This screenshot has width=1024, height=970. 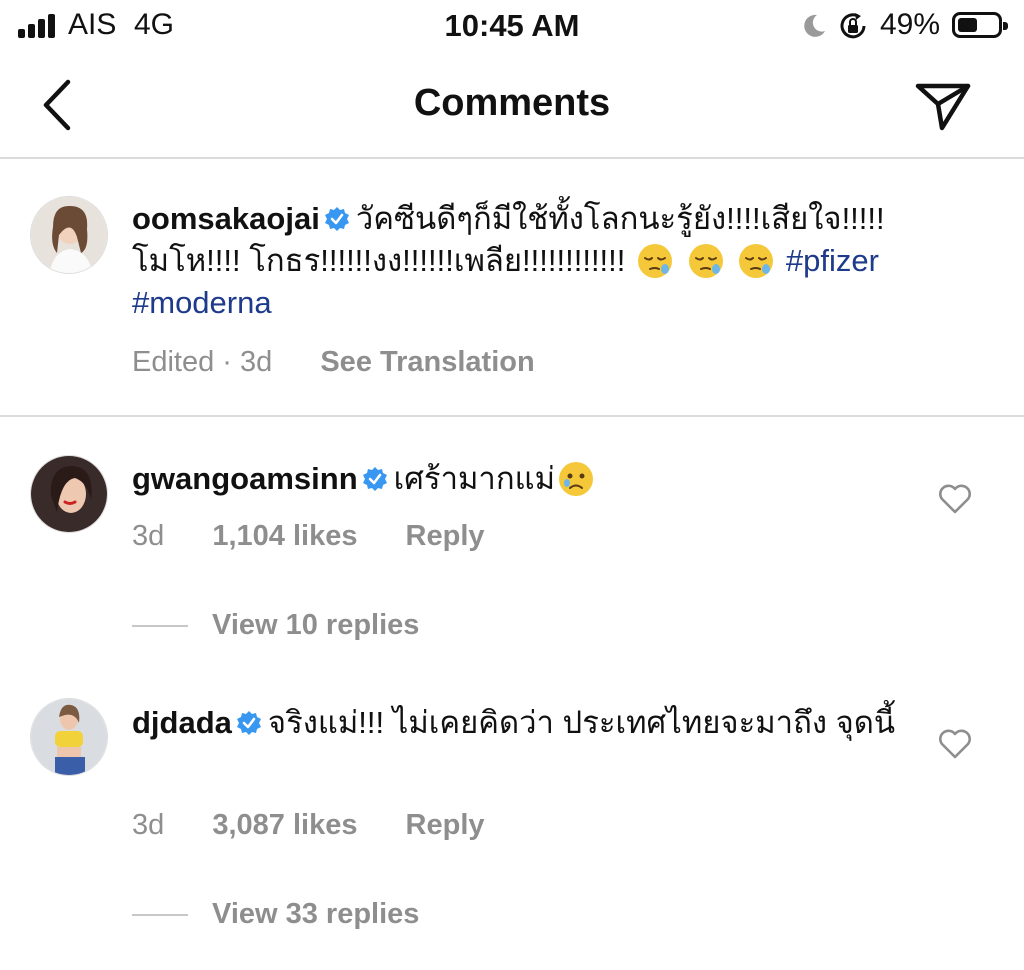 I want to click on avatar-oomsakaojai, so click(x=69, y=235).